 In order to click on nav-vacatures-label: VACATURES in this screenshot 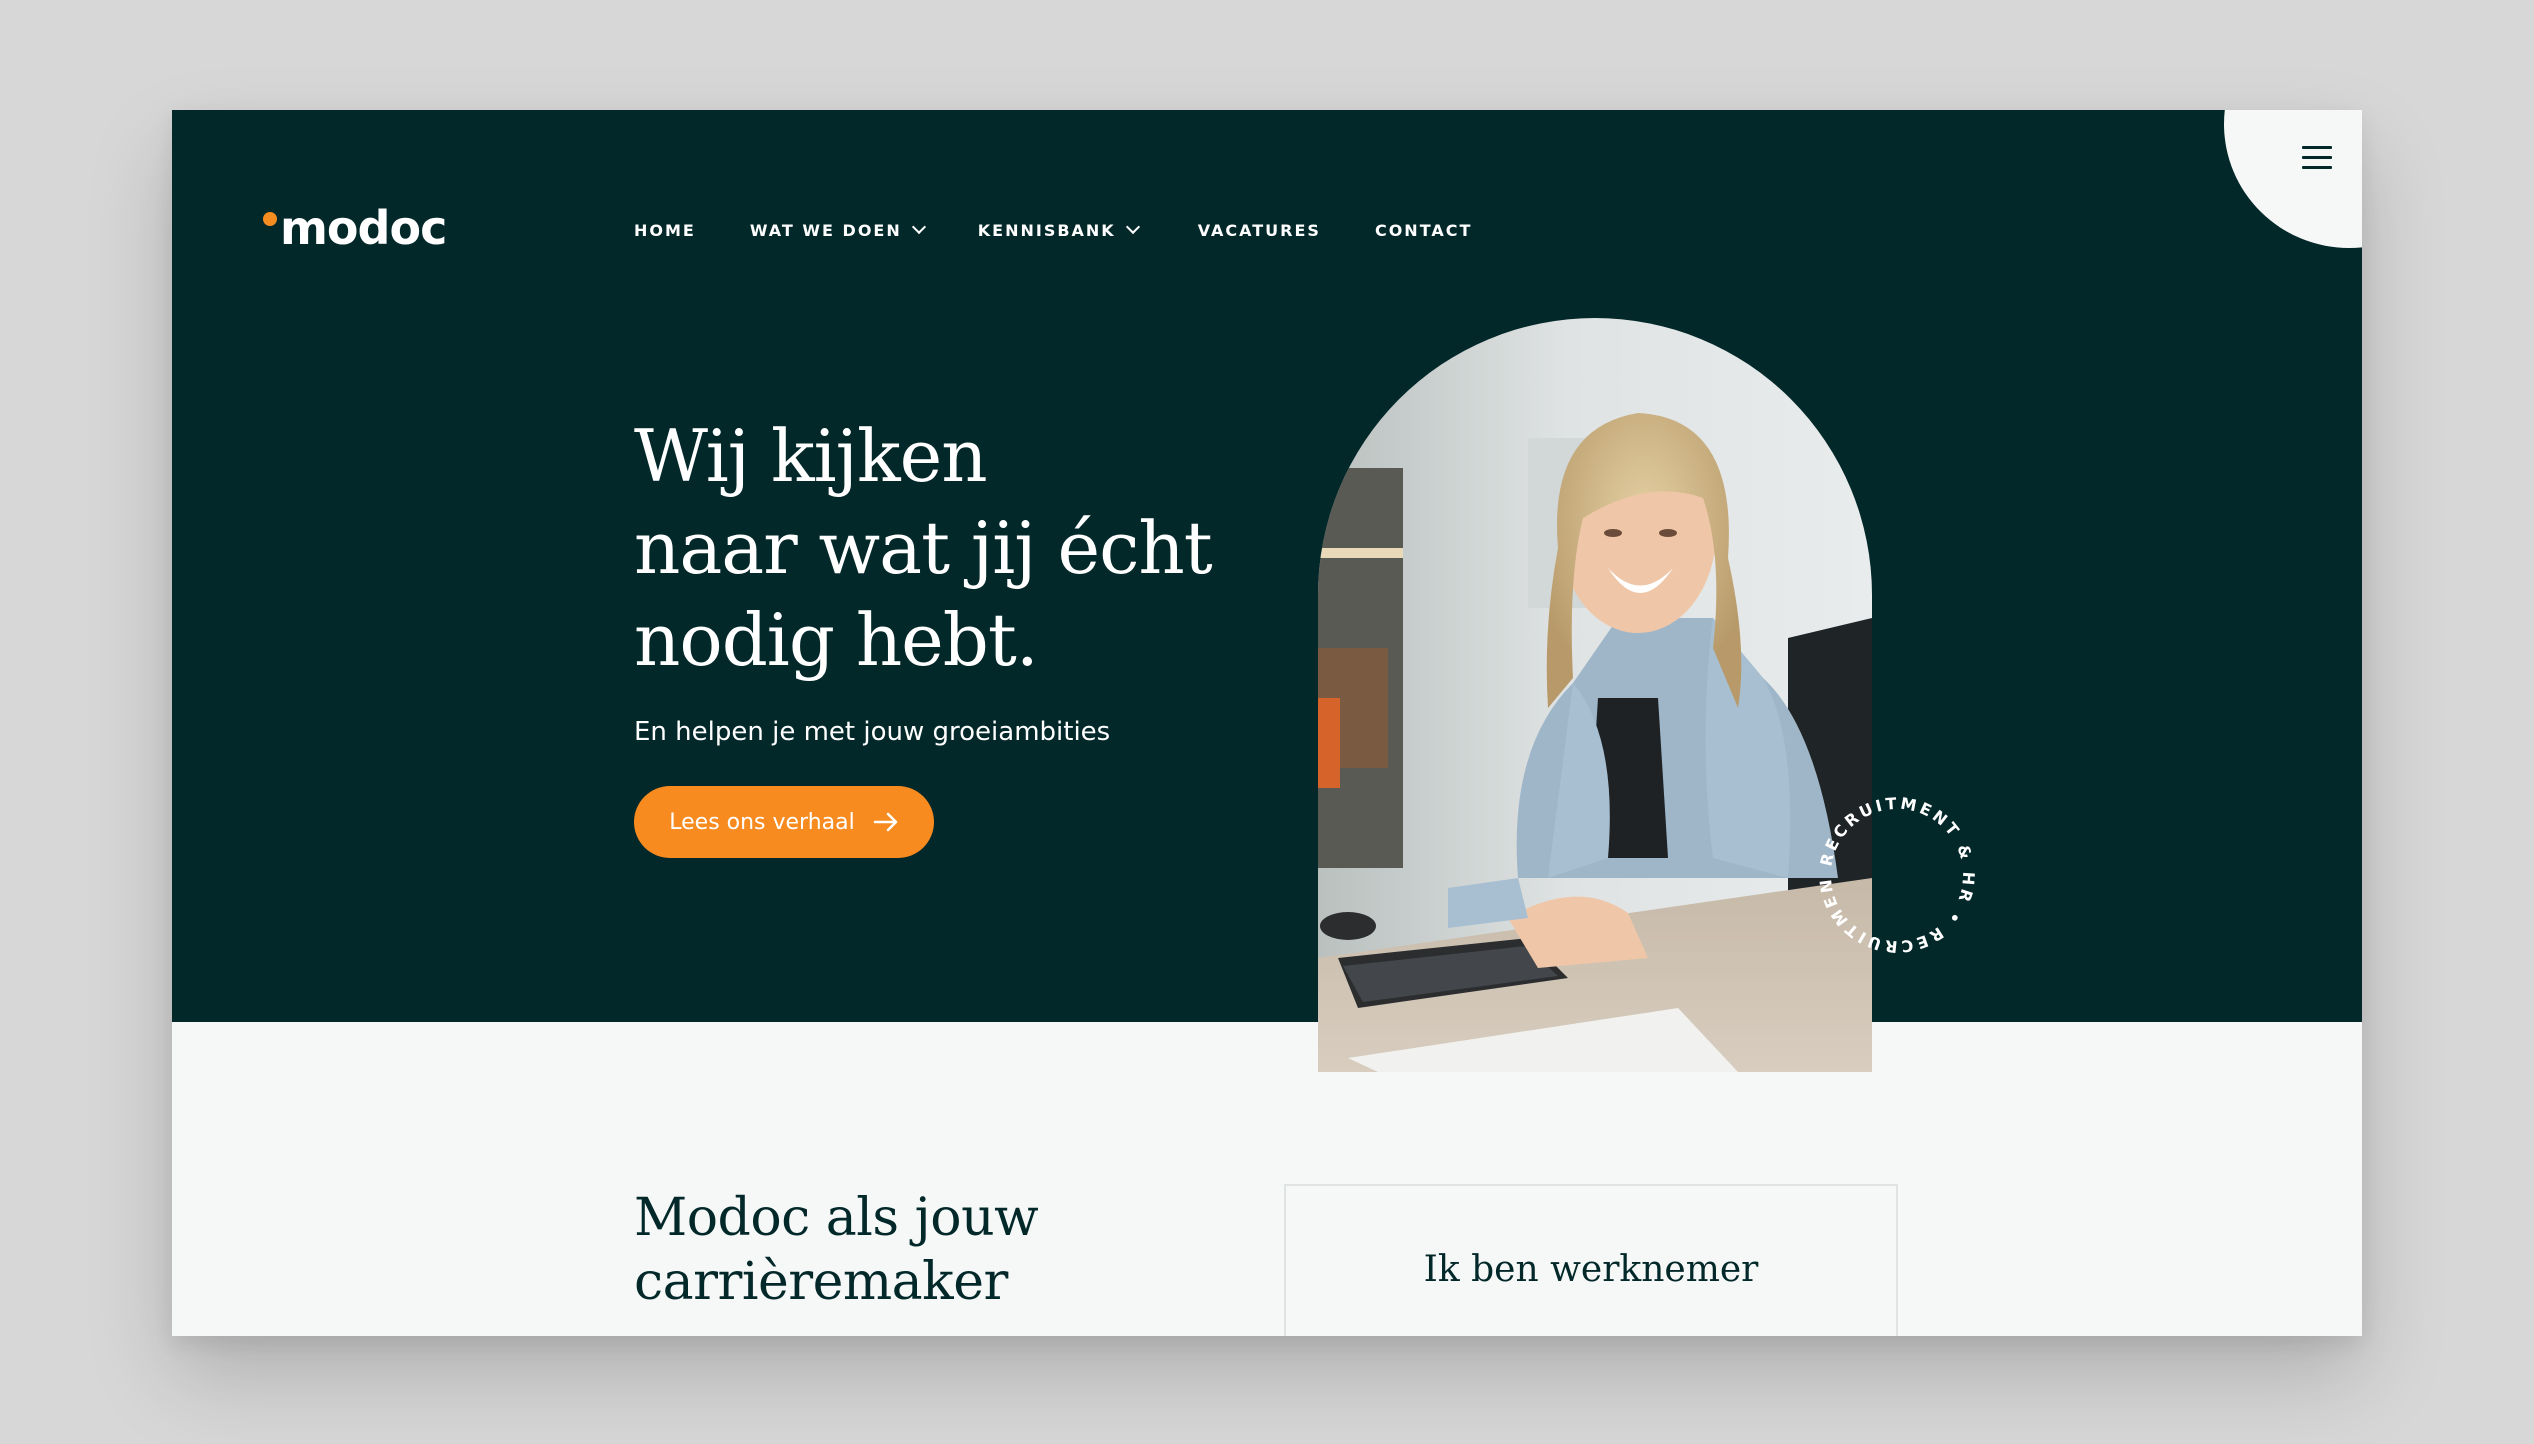, I will do `click(1259, 230)`.